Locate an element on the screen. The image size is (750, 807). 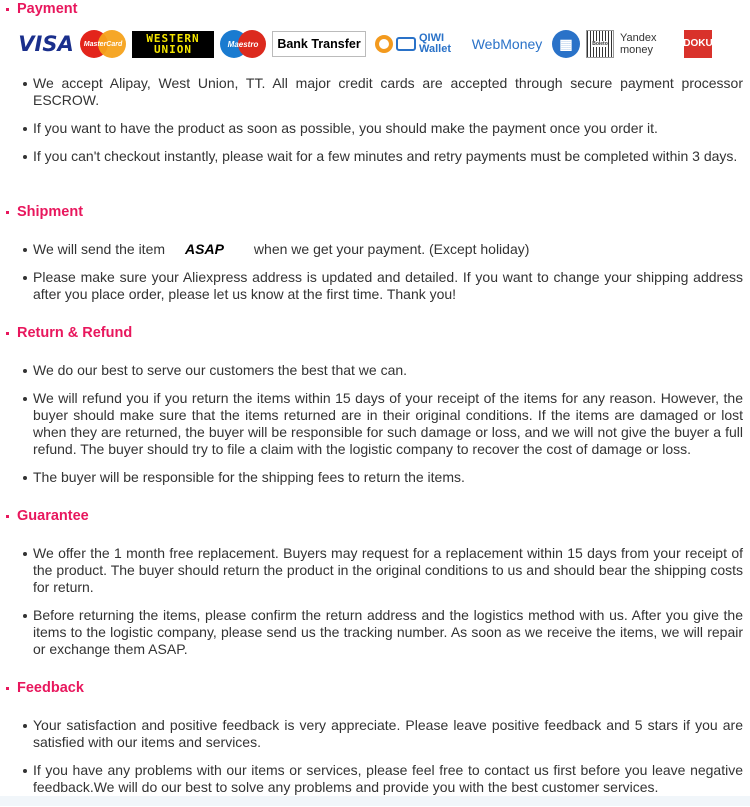
western-union-logo: WESTERN UNION is located at coordinates (173, 44).